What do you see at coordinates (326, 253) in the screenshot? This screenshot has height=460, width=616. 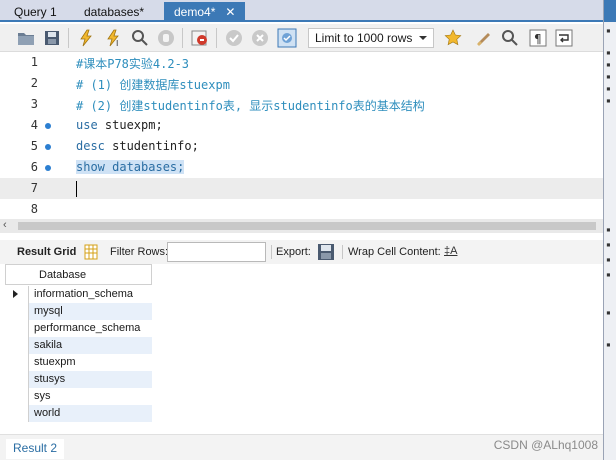 I see `export-icon` at bounding box center [326, 253].